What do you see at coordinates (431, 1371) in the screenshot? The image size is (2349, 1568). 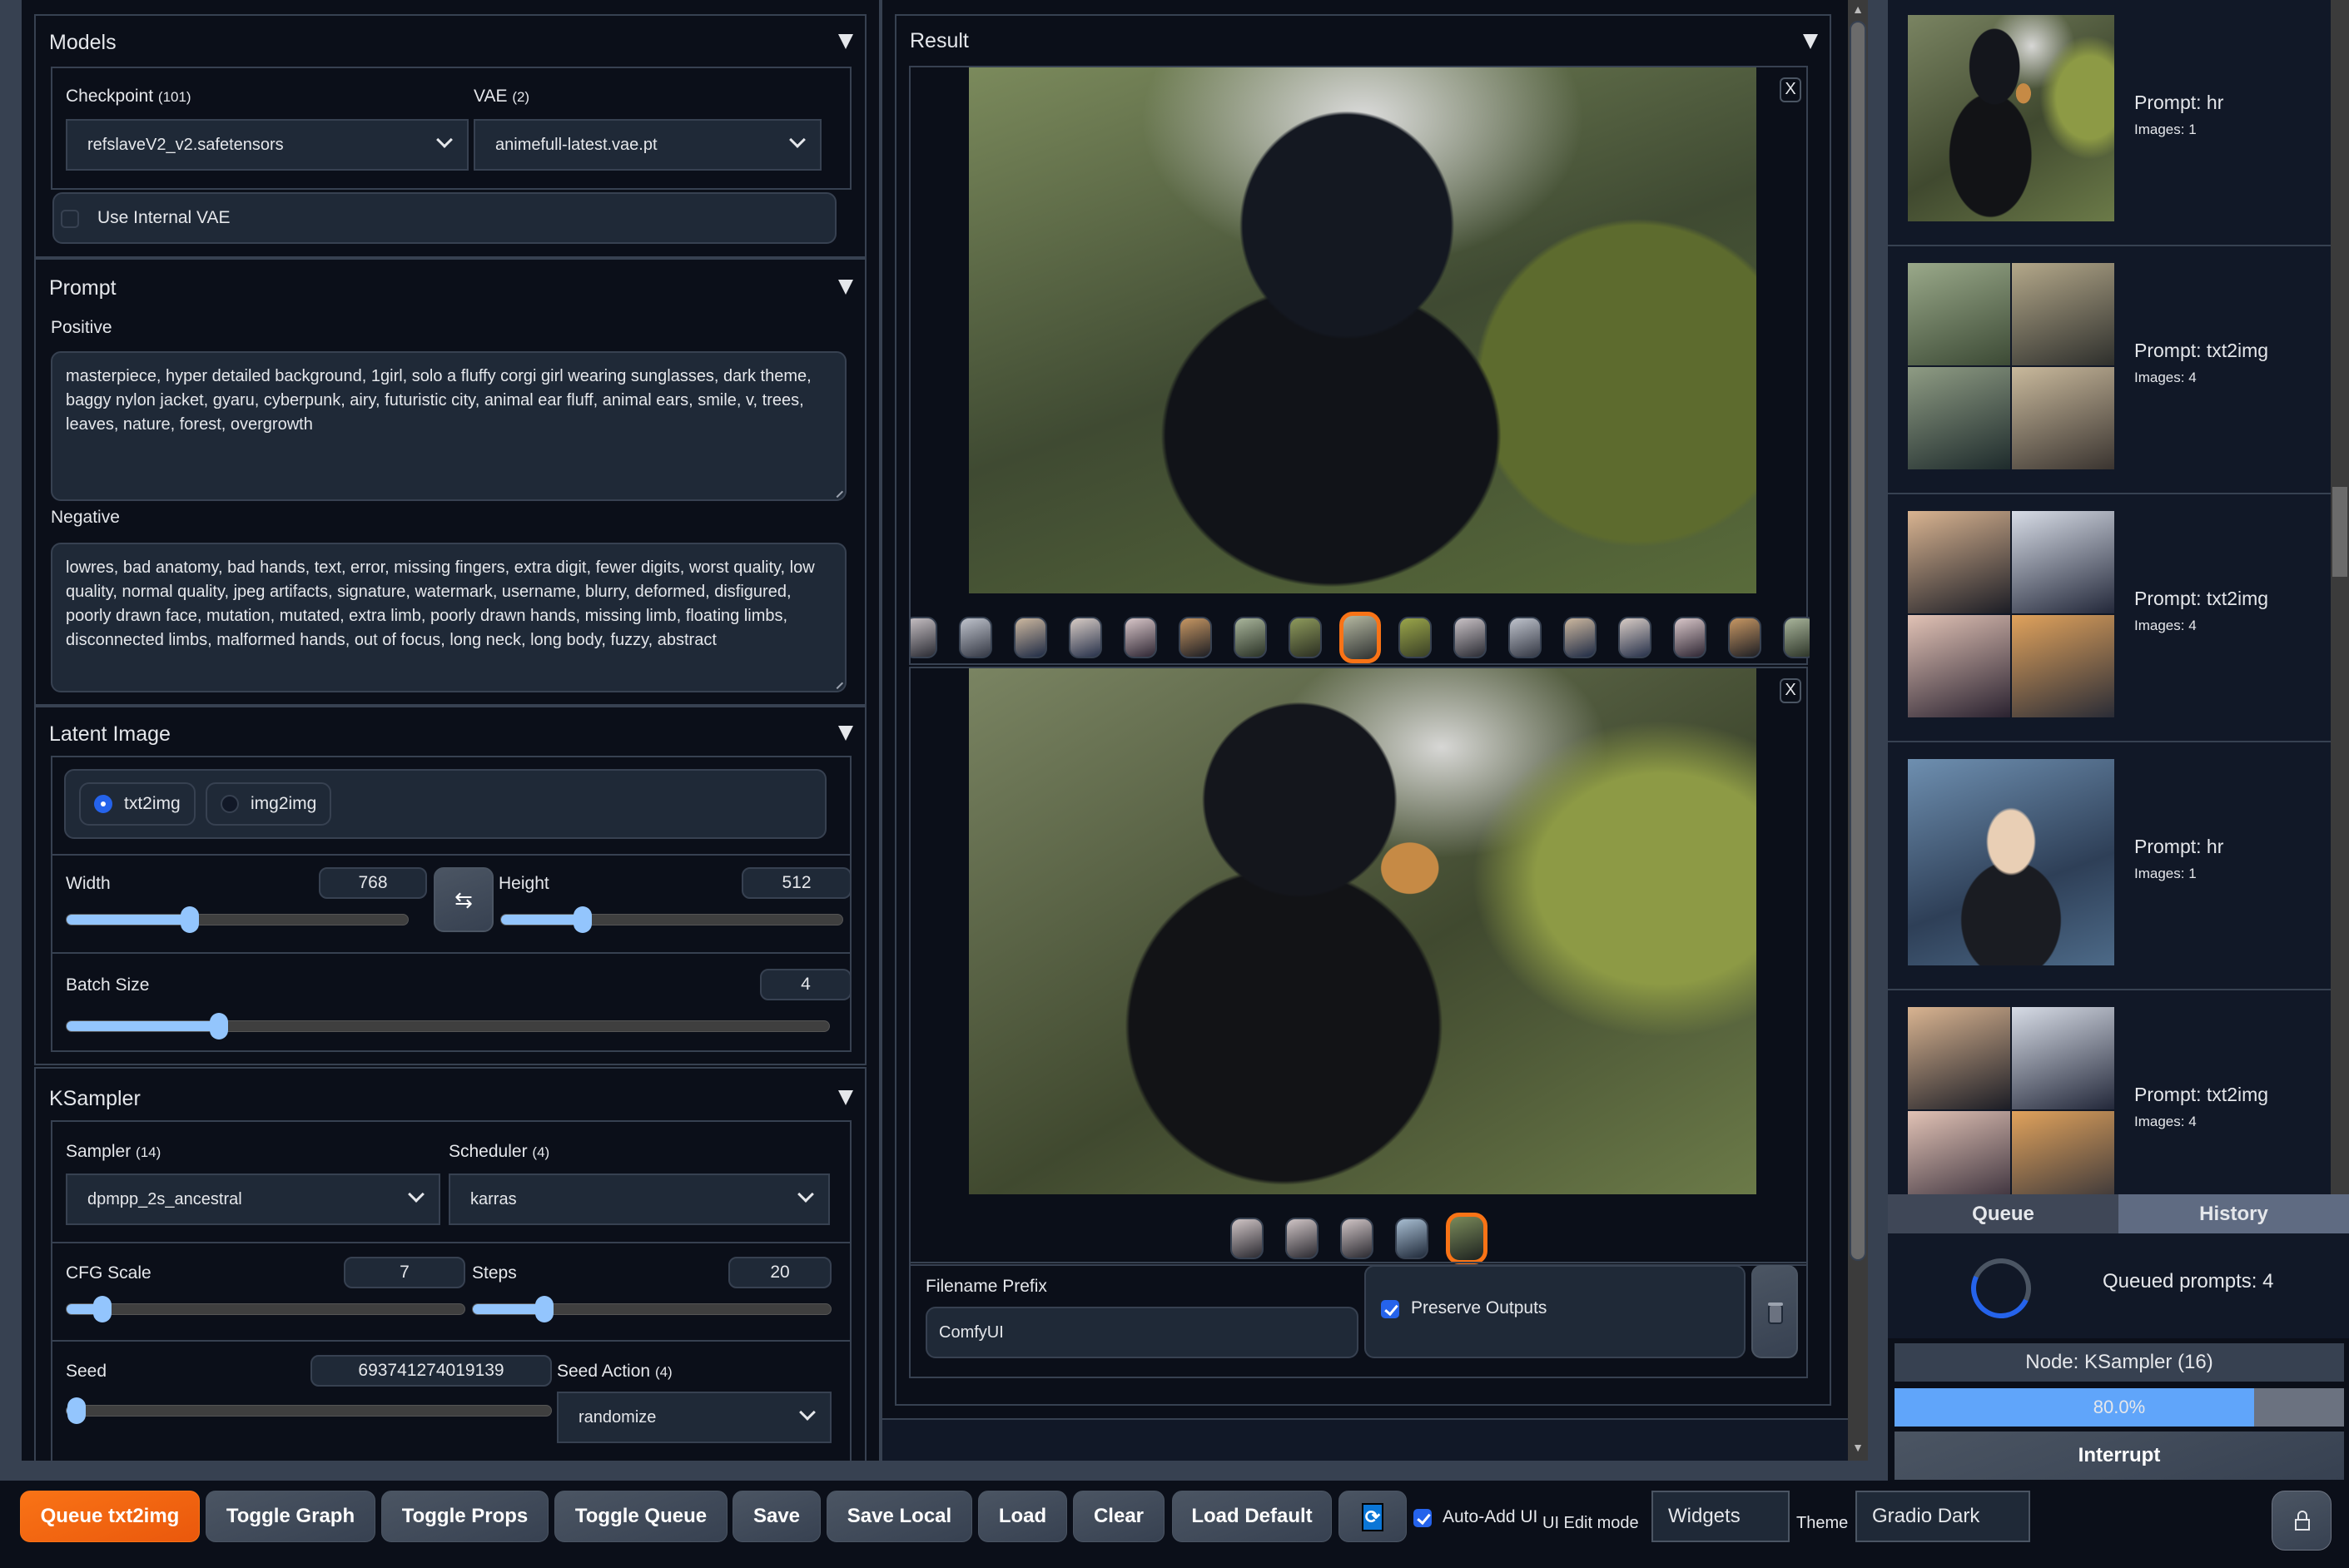 I see `seed-input: 693741274019139` at bounding box center [431, 1371].